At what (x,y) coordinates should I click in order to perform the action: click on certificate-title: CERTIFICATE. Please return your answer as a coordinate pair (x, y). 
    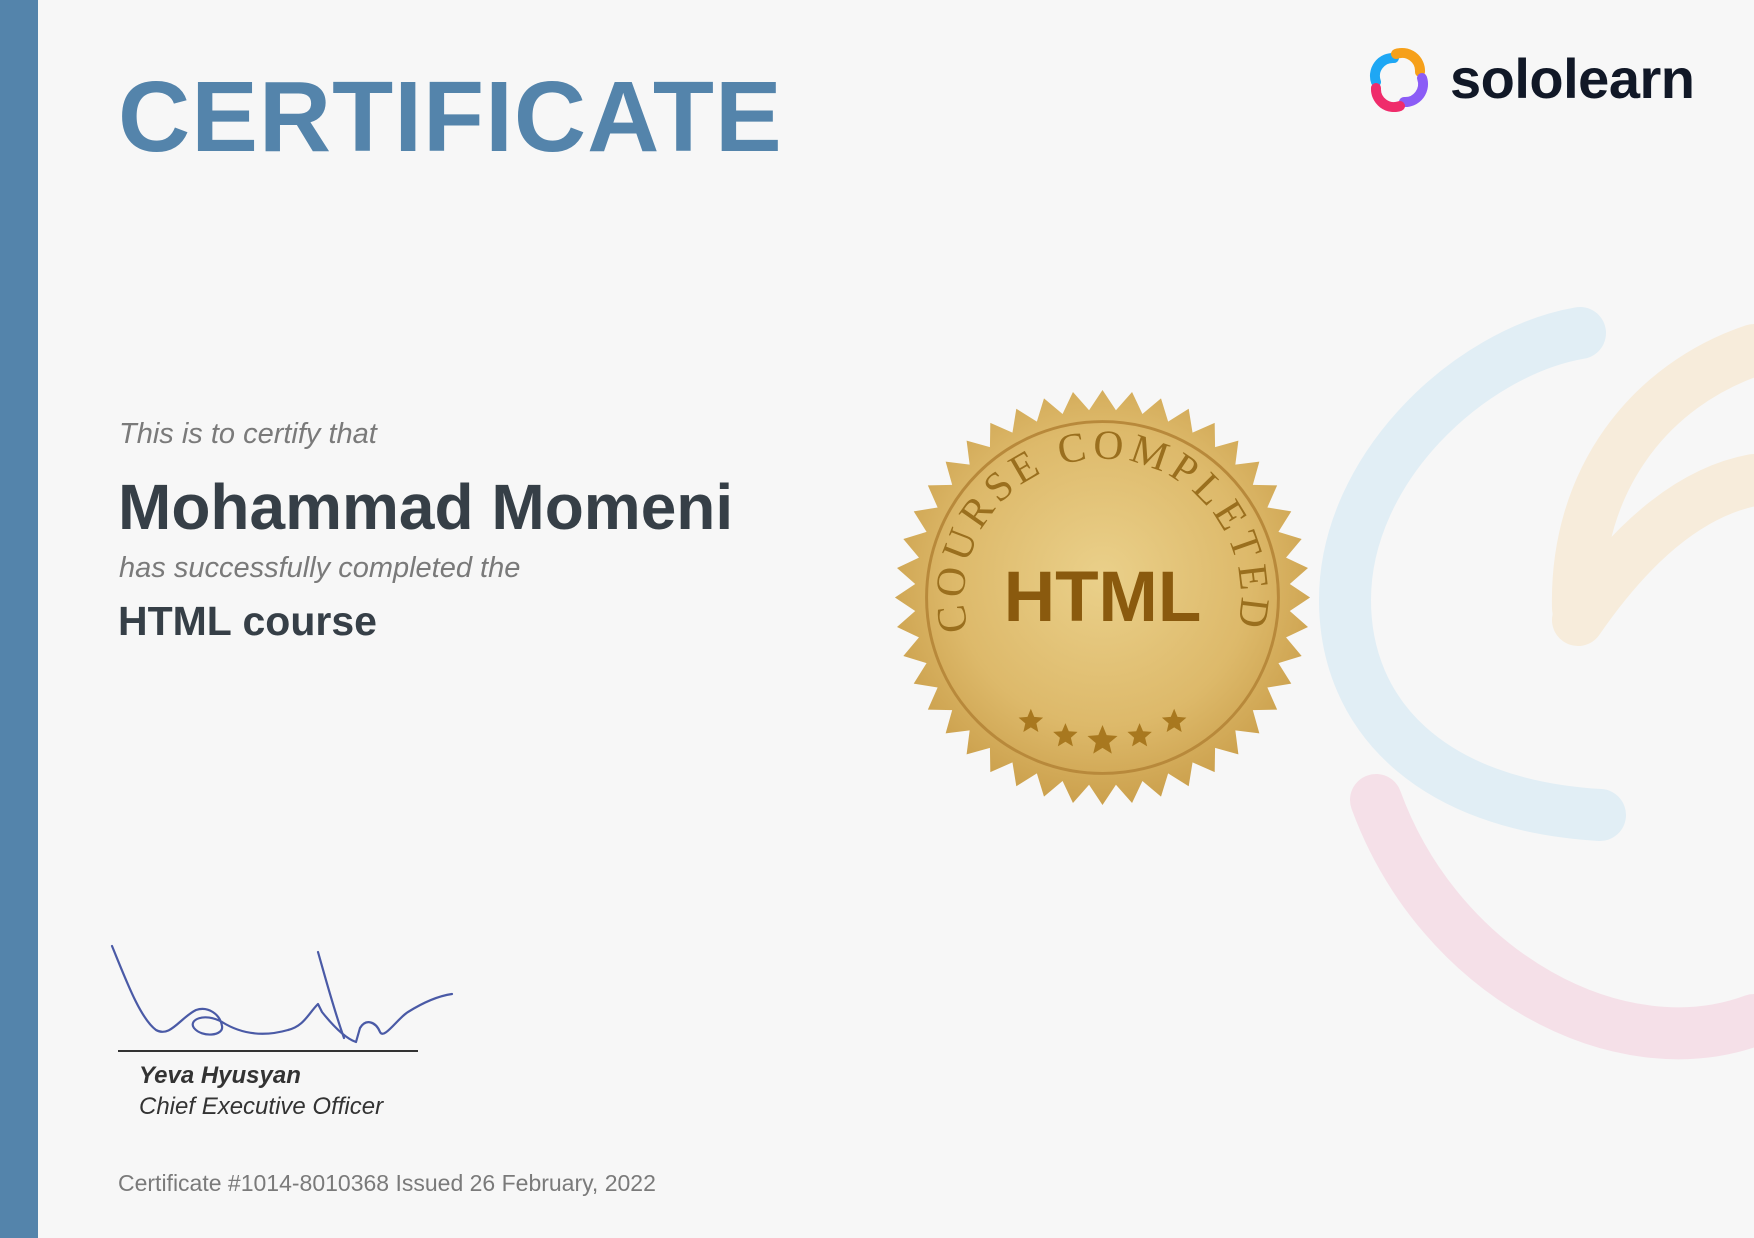
    Looking at the image, I should click on (450, 117).